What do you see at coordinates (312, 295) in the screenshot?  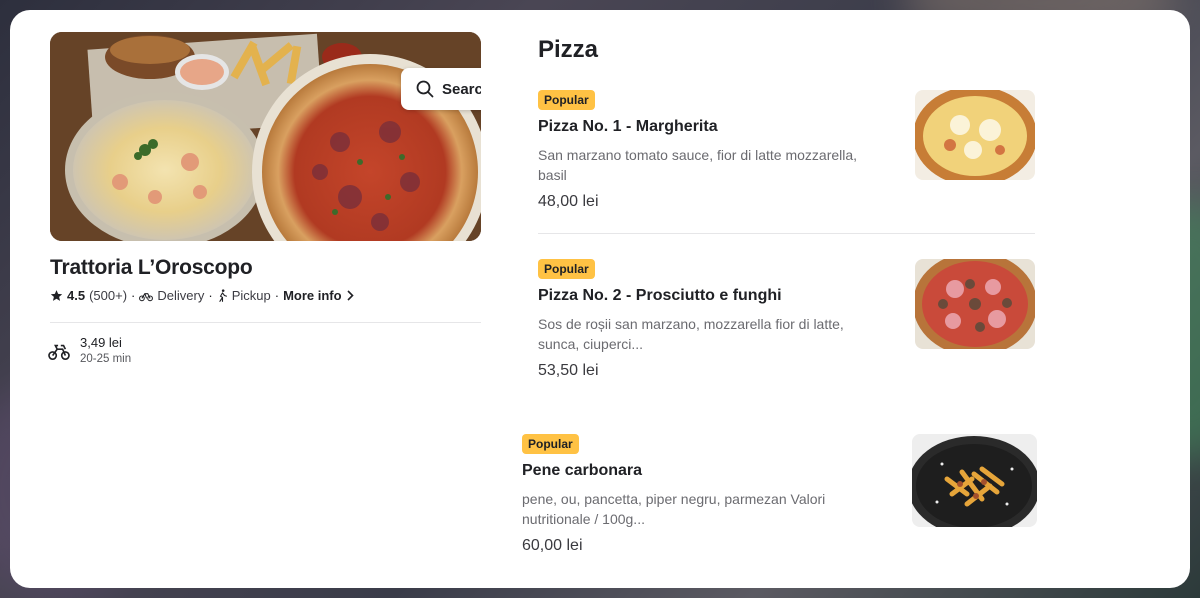 I see `more-info-label: More info` at bounding box center [312, 295].